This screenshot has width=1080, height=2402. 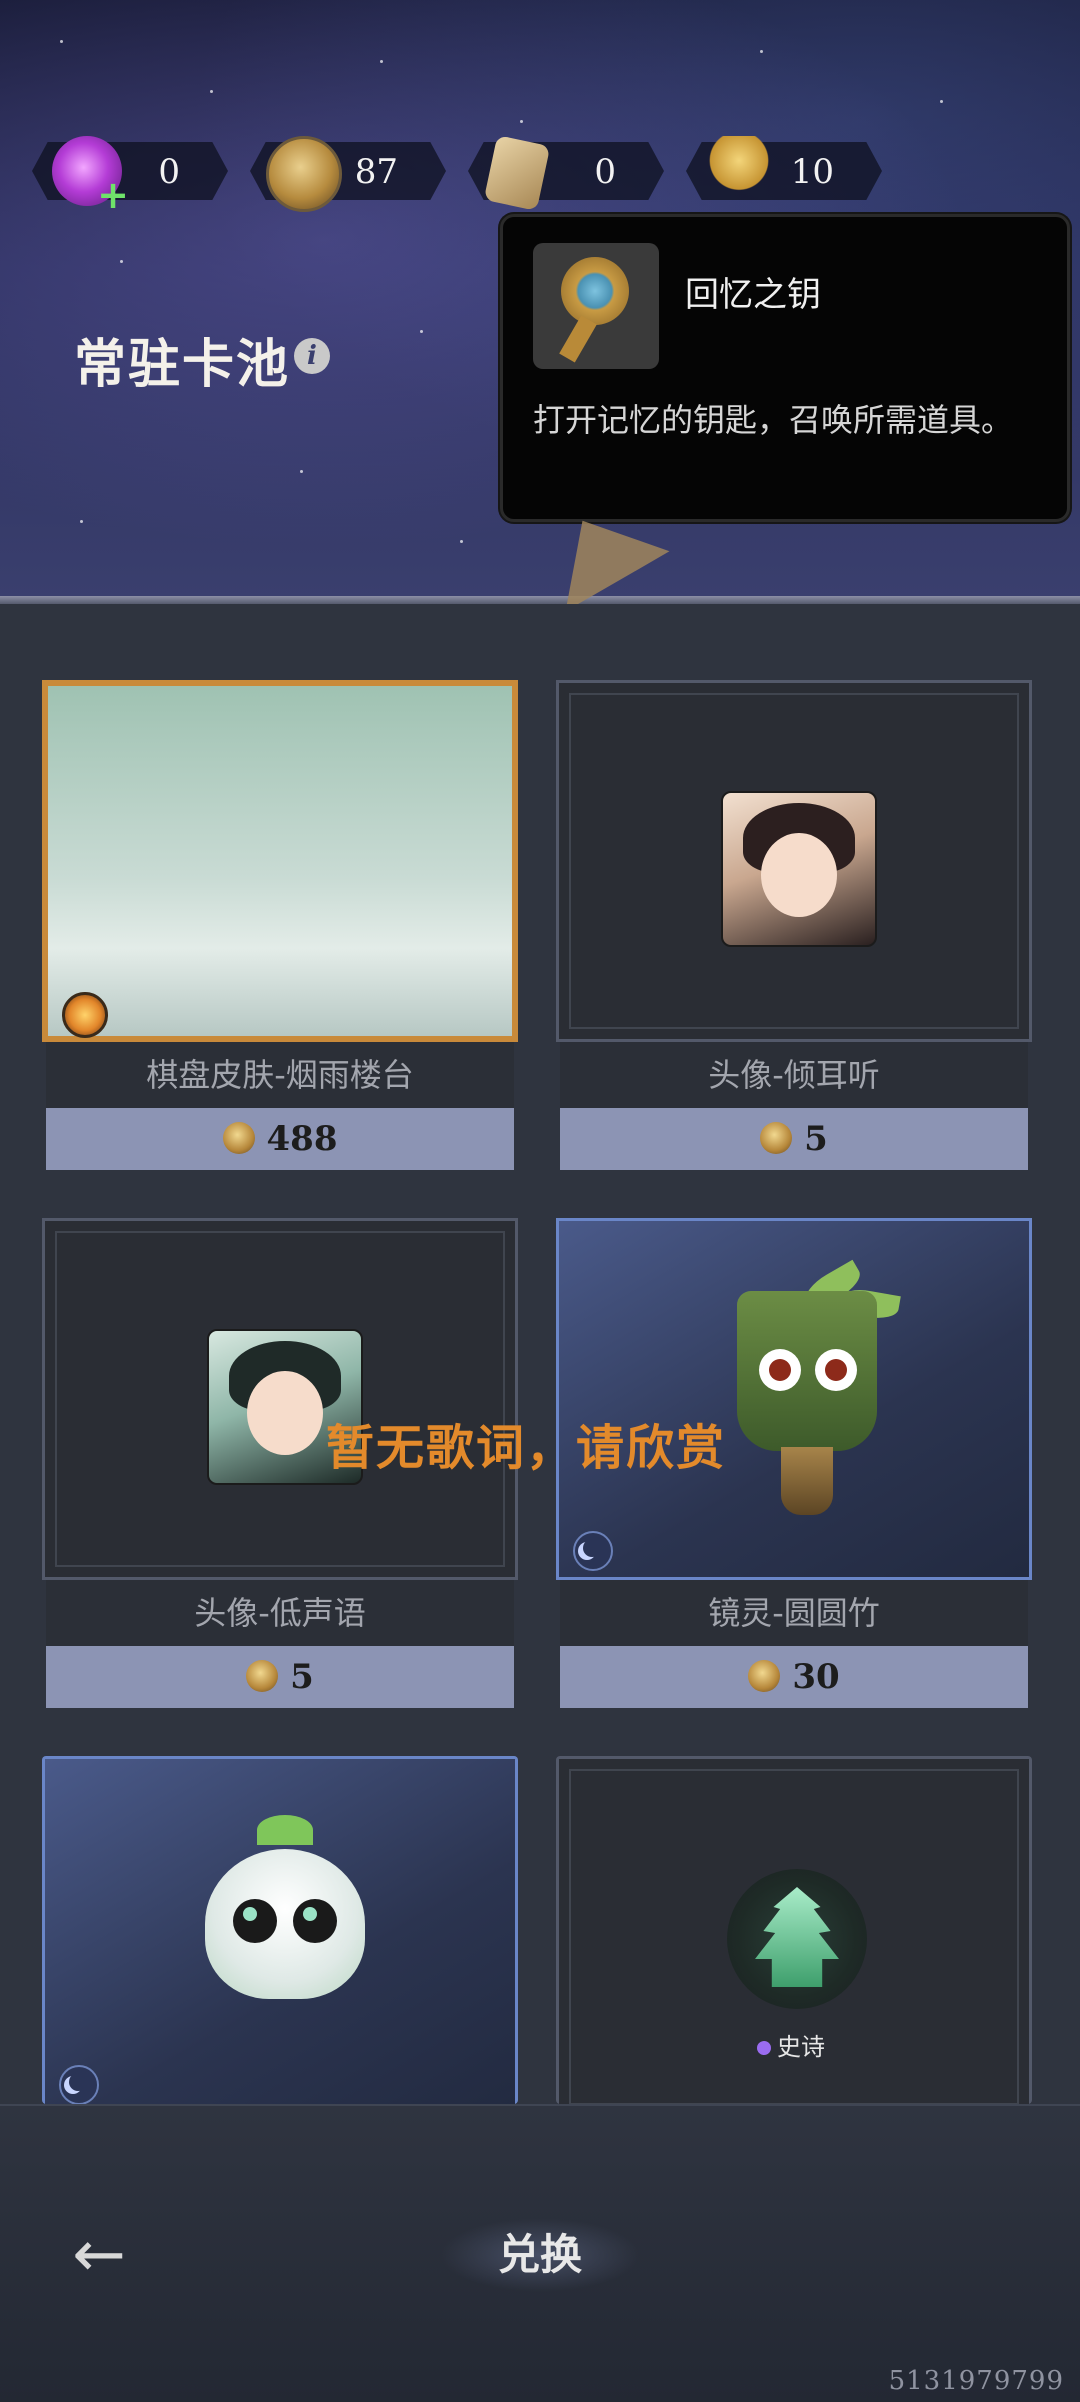 I want to click on exchange-card, so click(x=280, y=1930).